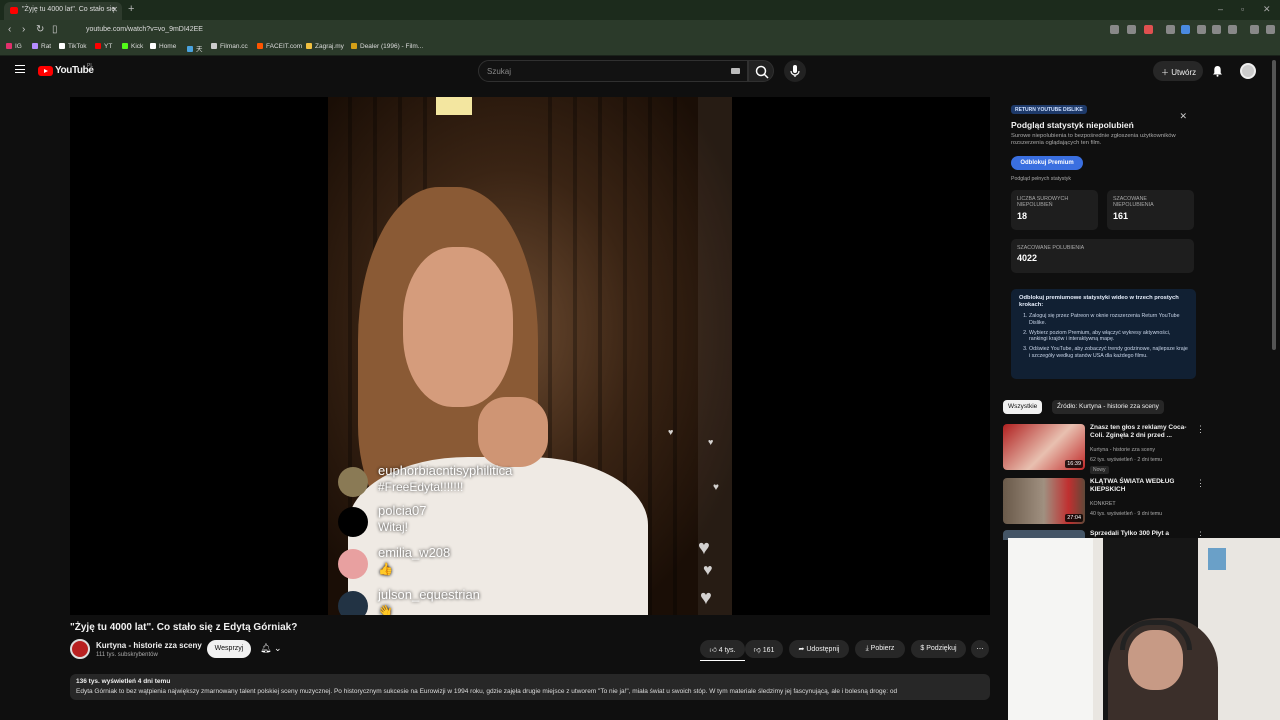 This screenshot has height=720, width=1280. Describe the element at coordinates (761, 71) in the screenshot. I see `search-button` at that location.